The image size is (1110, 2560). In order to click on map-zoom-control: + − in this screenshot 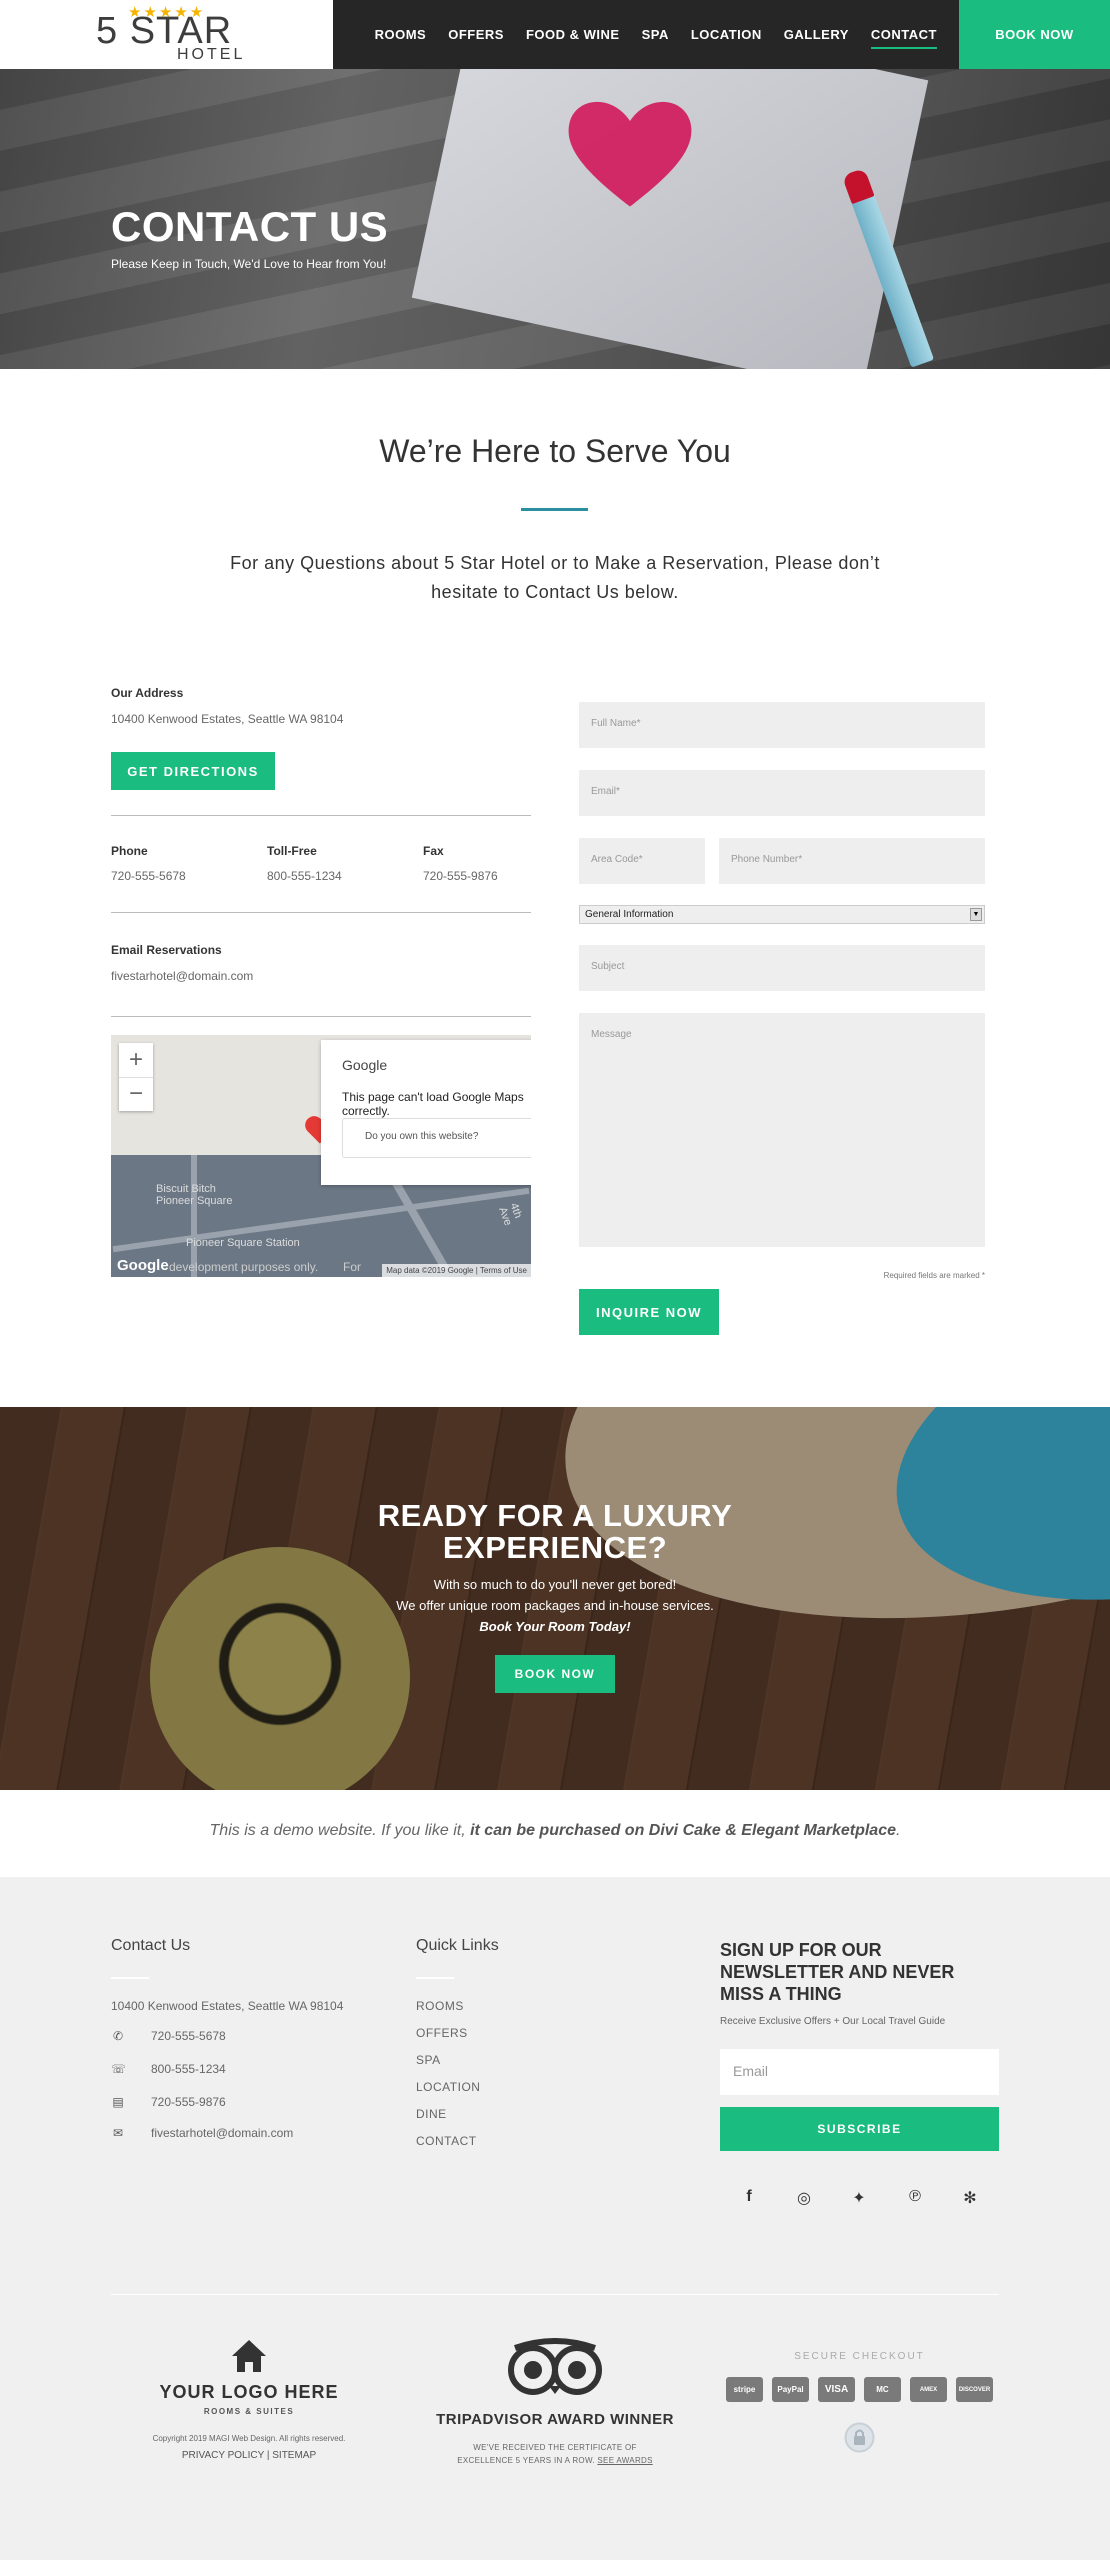, I will do `click(136, 1077)`.